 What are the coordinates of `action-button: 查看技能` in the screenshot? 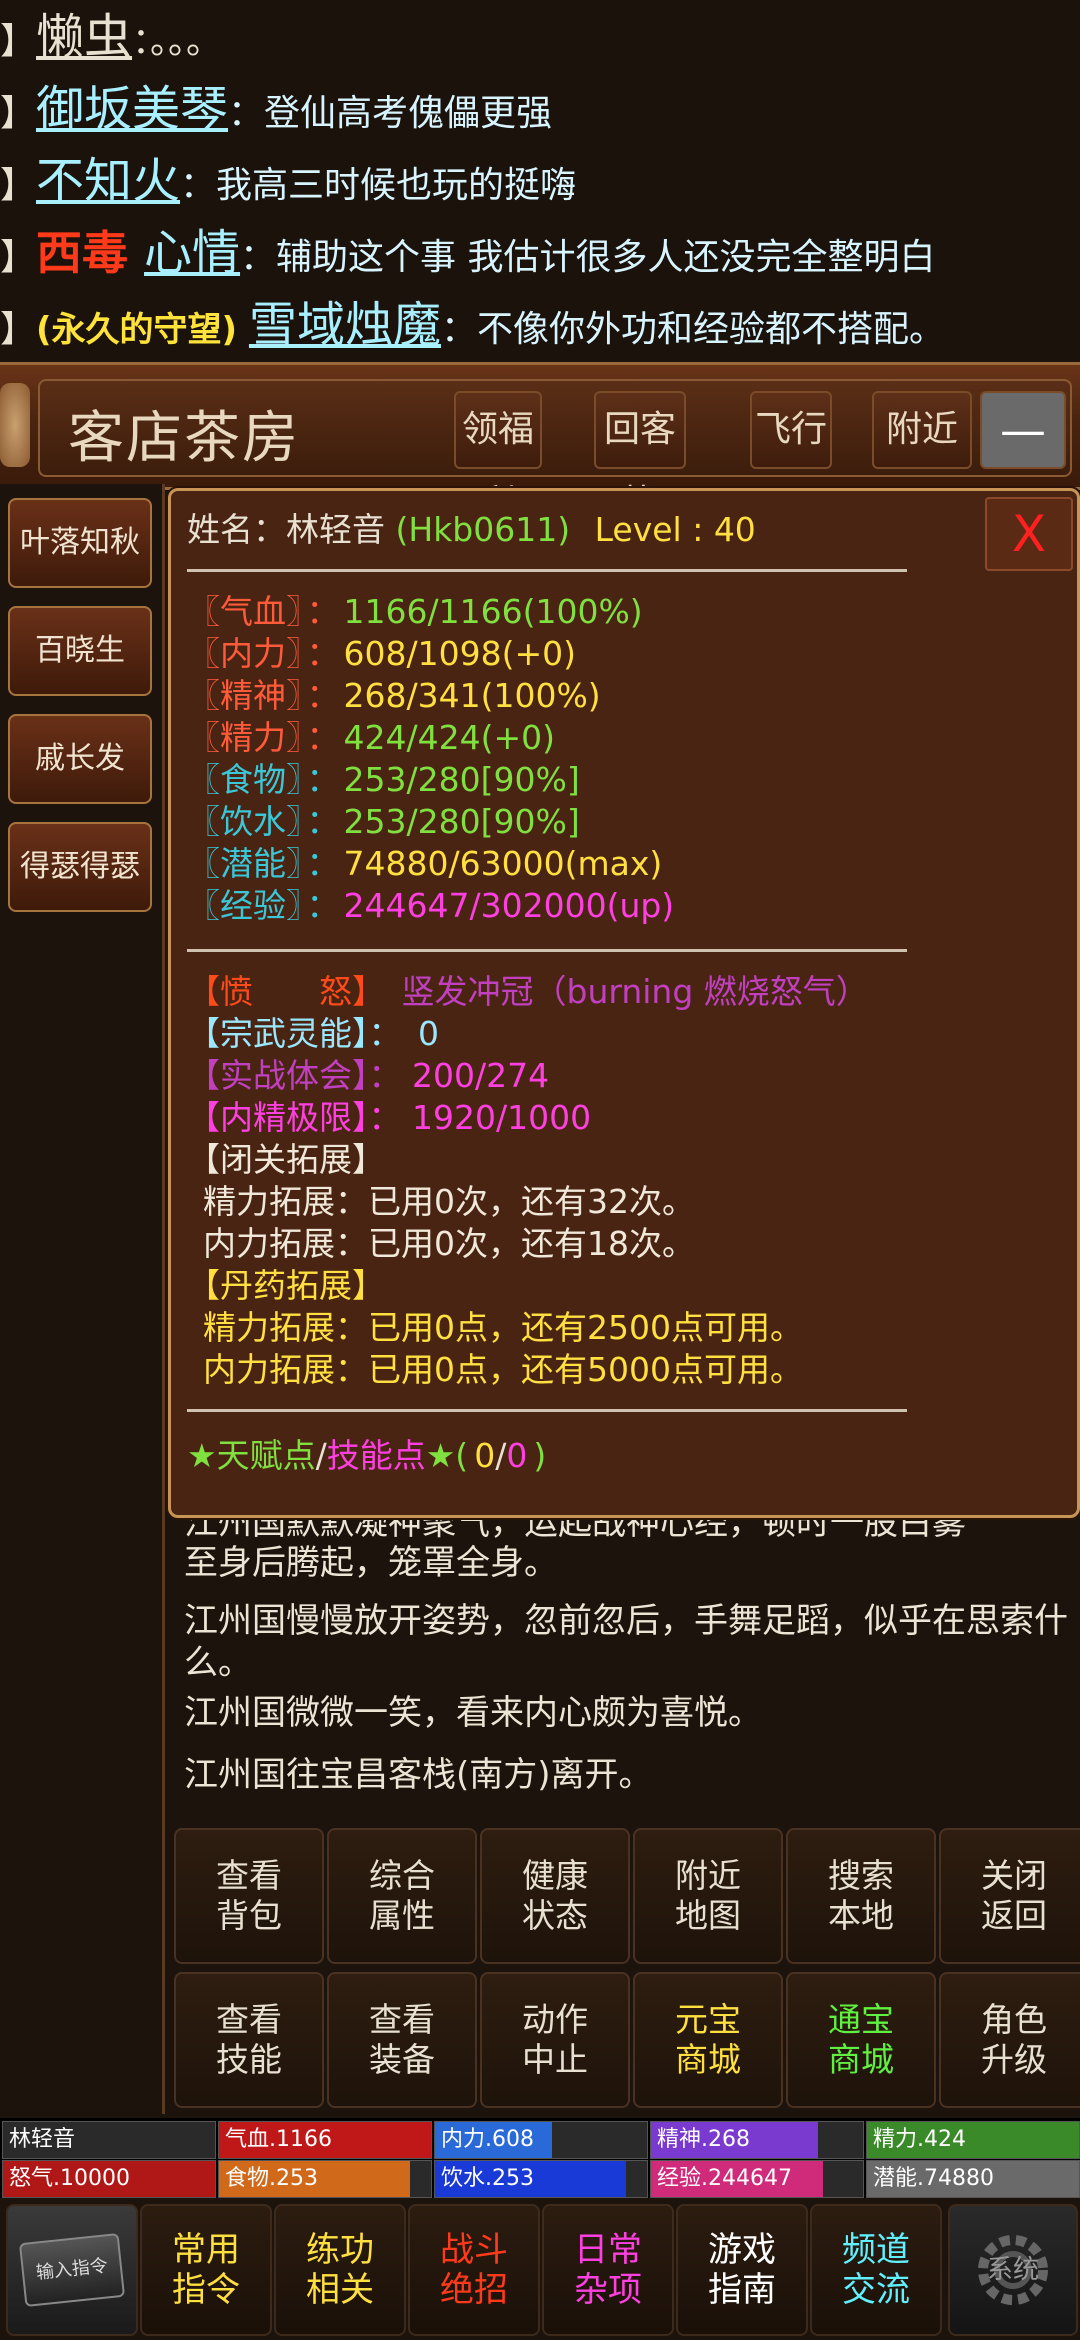 It's located at (249, 2040).